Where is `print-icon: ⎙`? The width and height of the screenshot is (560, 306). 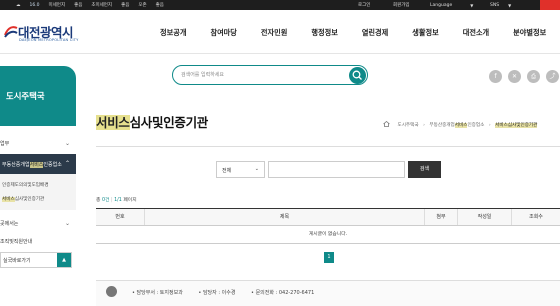 print-icon: ⎙ is located at coordinates (533, 76).